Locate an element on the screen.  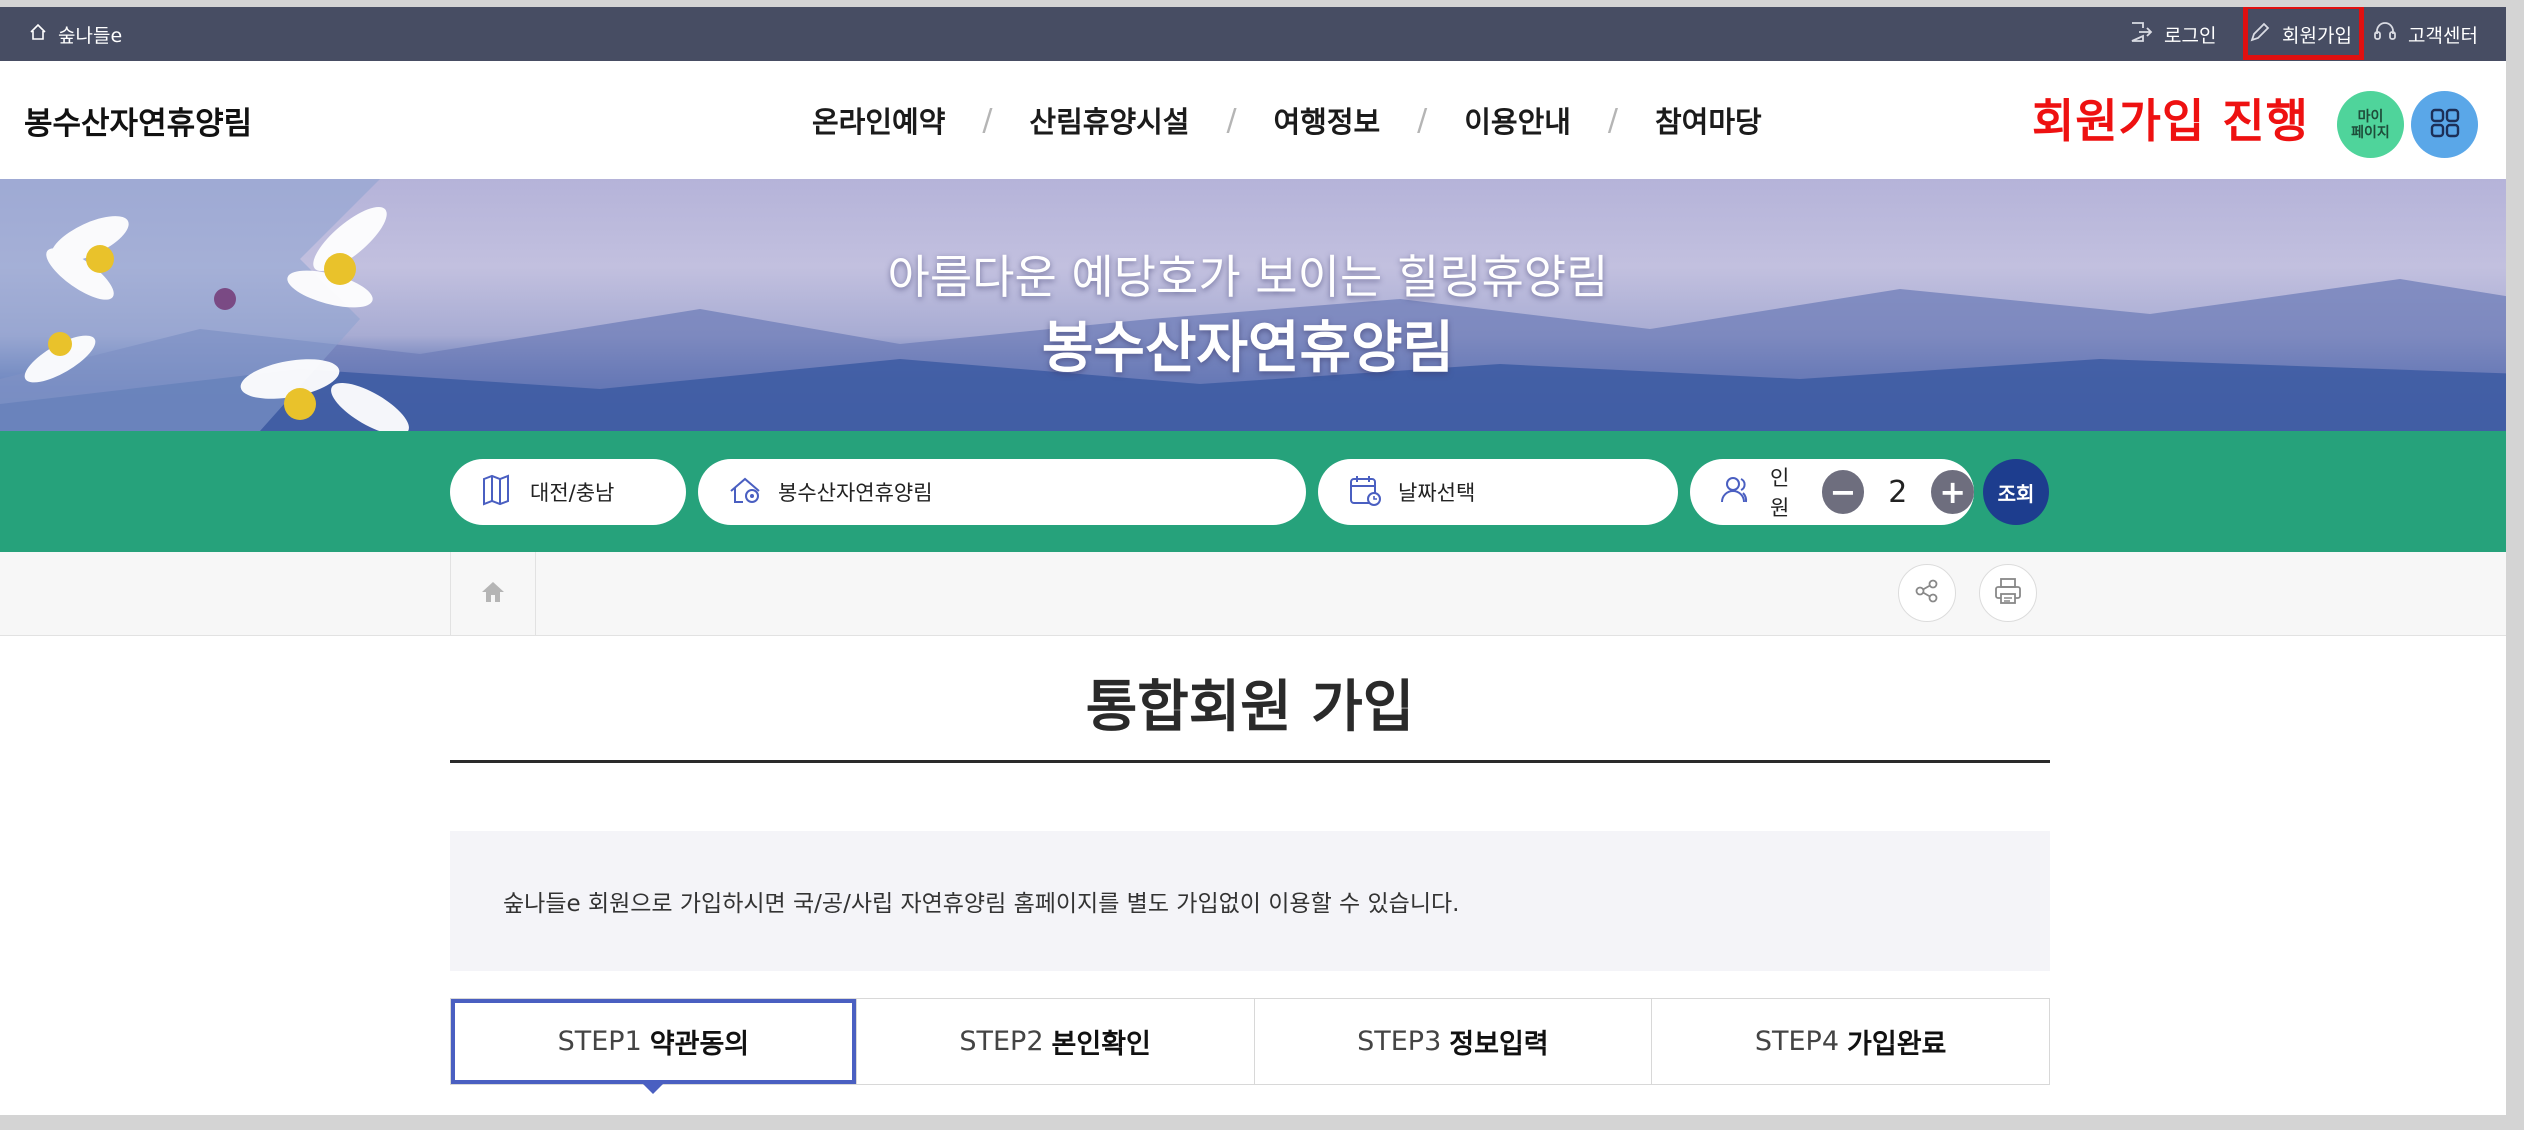
util-home-label: 숲나들e is located at coordinates (90, 35).